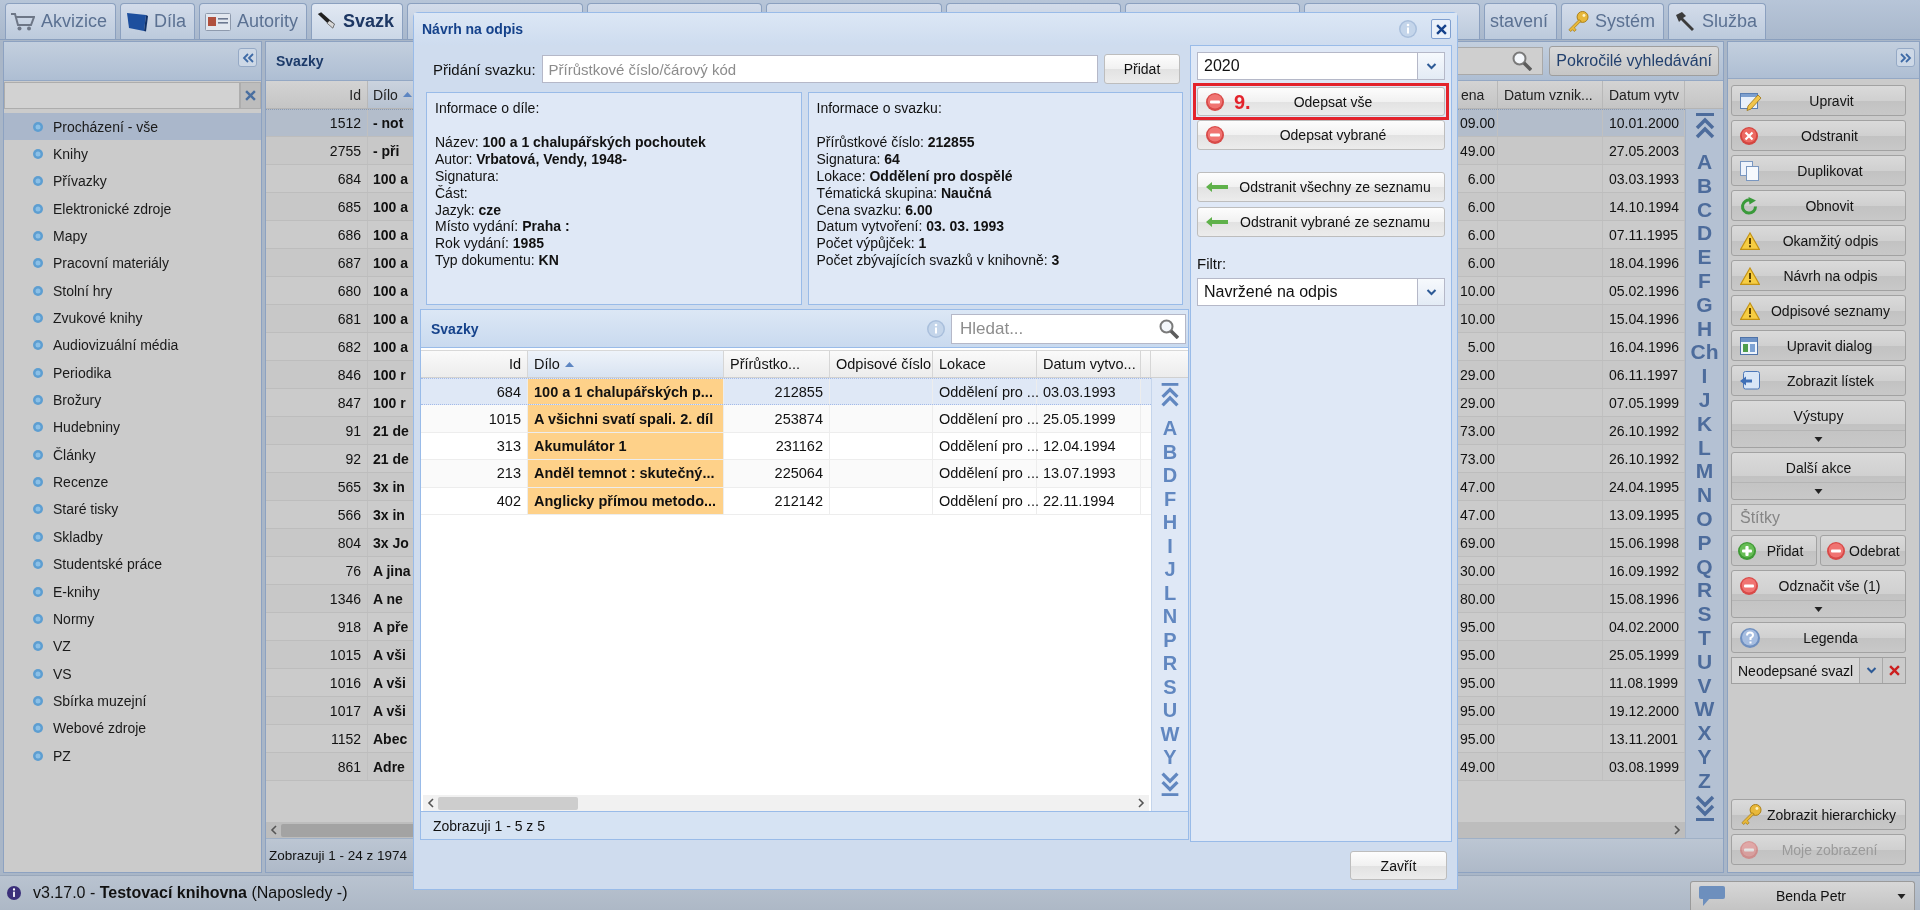 The height and width of the screenshot is (910, 1920). What do you see at coordinates (132, 728) in the screenshot?
I see `sidebar-item: Webové zdroje` at bounding box center [132, 728].